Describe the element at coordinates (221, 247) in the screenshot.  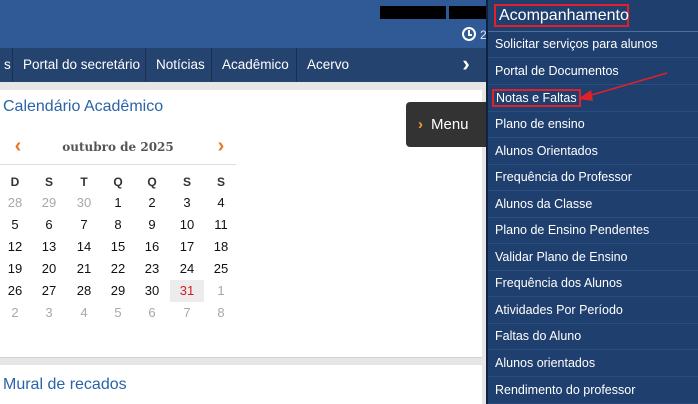
I see `calendar-day: 18` at that location.